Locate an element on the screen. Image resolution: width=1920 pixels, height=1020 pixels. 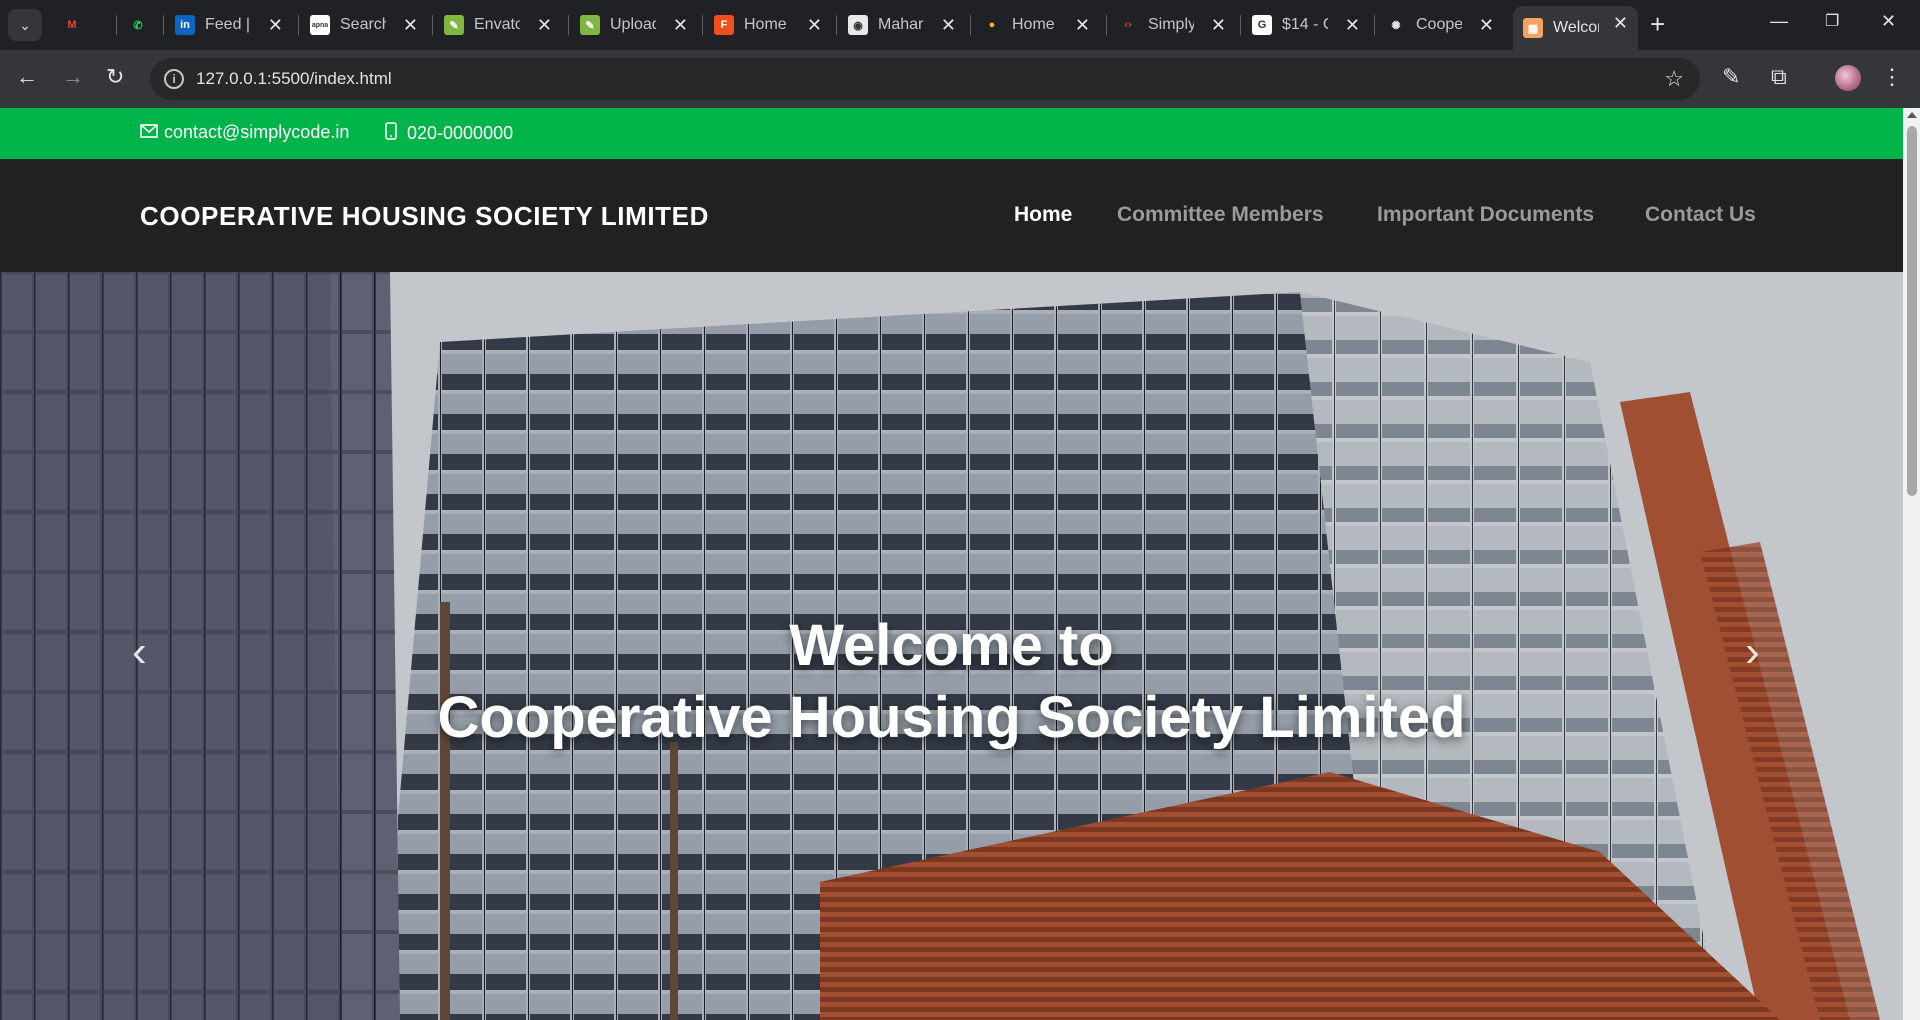
browser-tab: ✺ Coope ✕ is located at coordinates (1440, 25).